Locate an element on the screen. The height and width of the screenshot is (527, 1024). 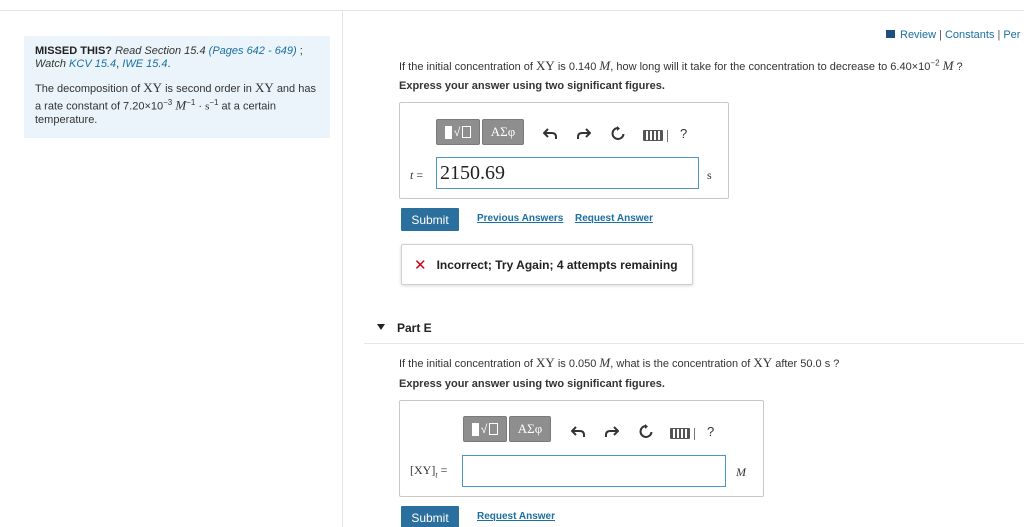
var-label: t = is located at coordinates (416, 175).